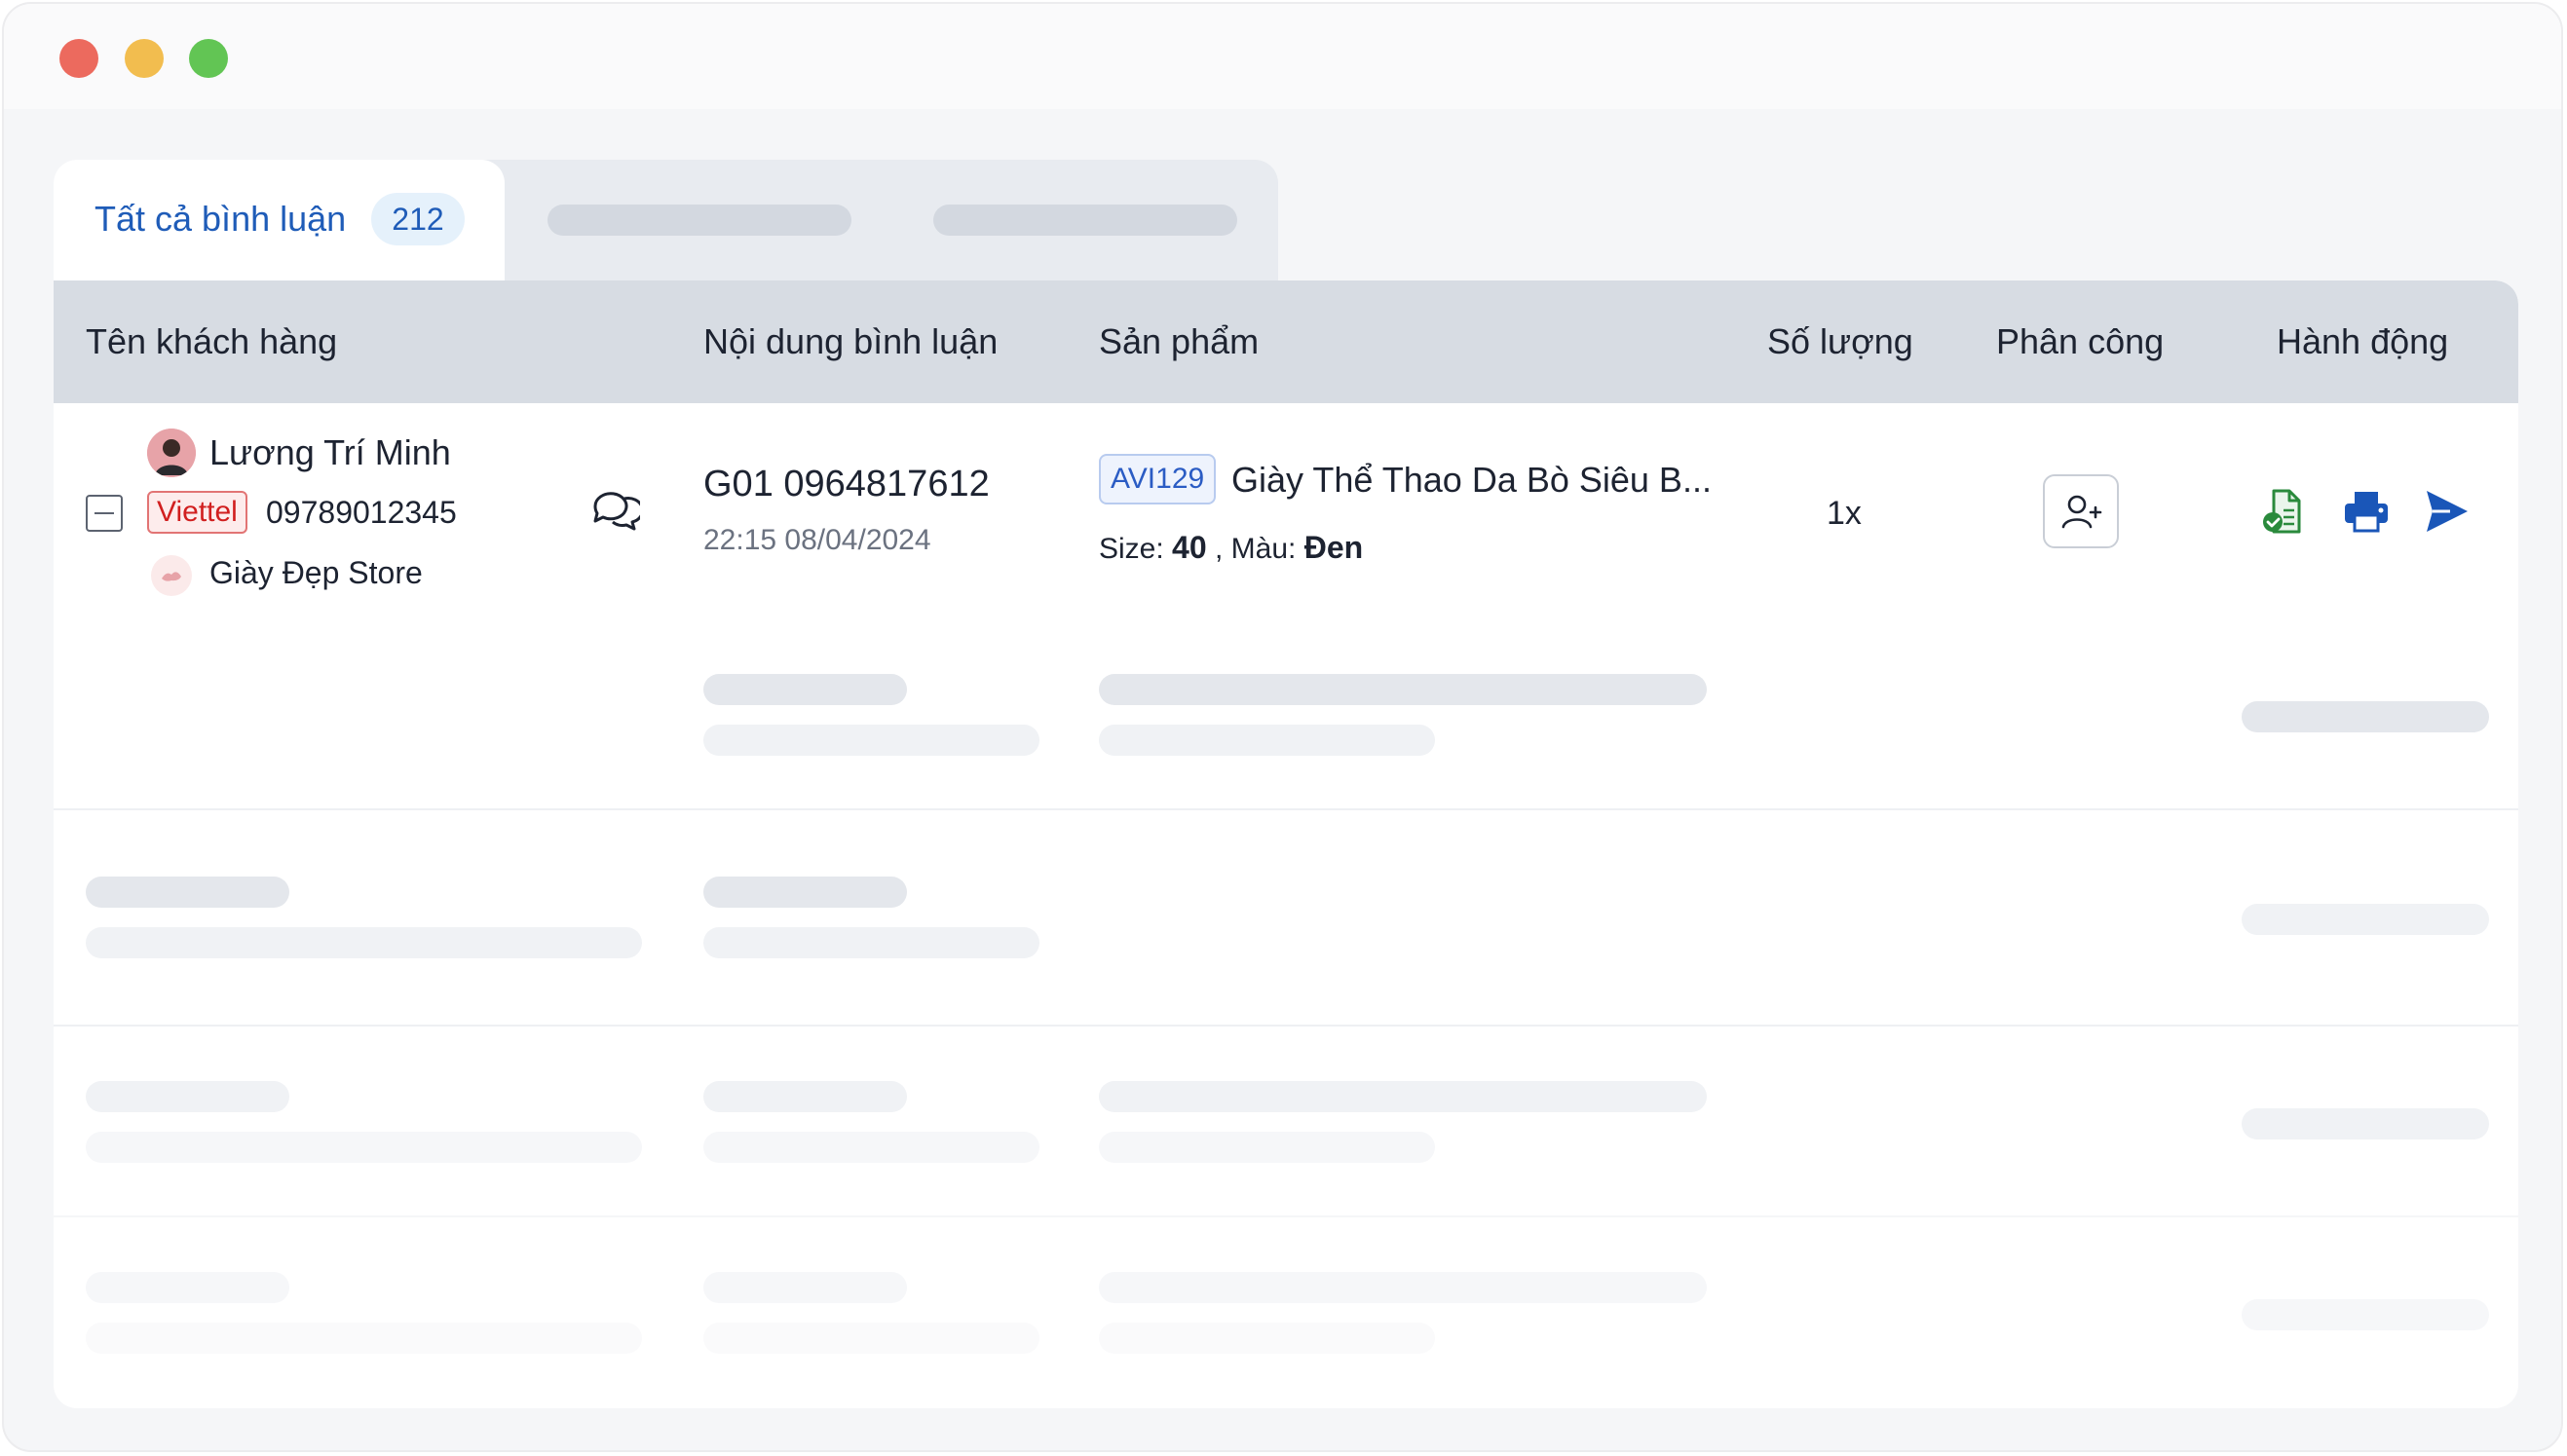 The height and width of the screenshot is (1456, 2567). I want to click on printer-icon, so click(2366, 514).